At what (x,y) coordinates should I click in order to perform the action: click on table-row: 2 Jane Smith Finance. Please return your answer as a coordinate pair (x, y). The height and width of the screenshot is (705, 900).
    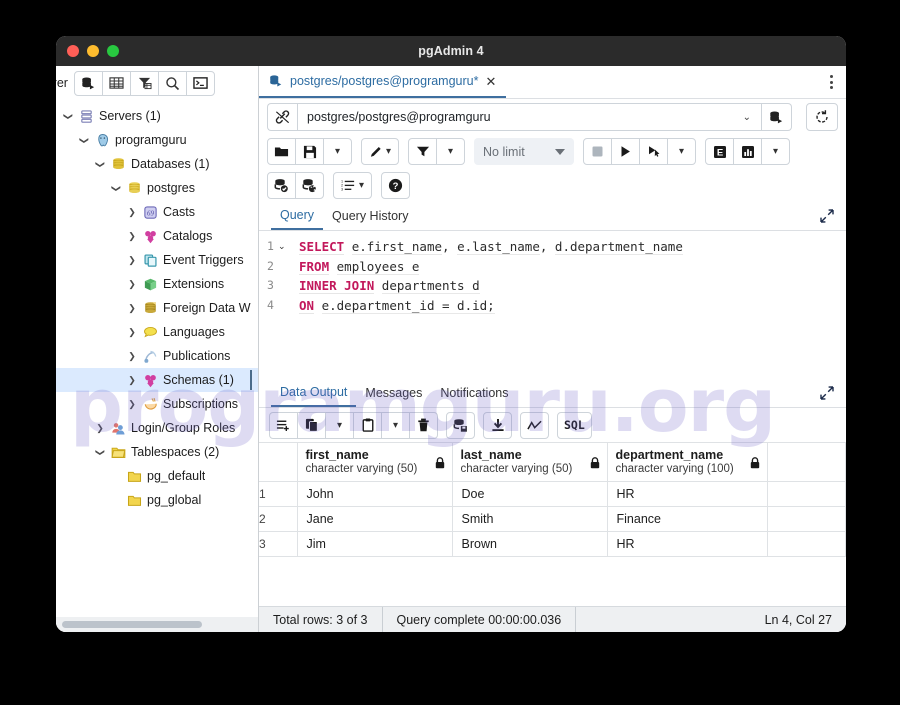
    Looking at the image, I should click on (552, 519).